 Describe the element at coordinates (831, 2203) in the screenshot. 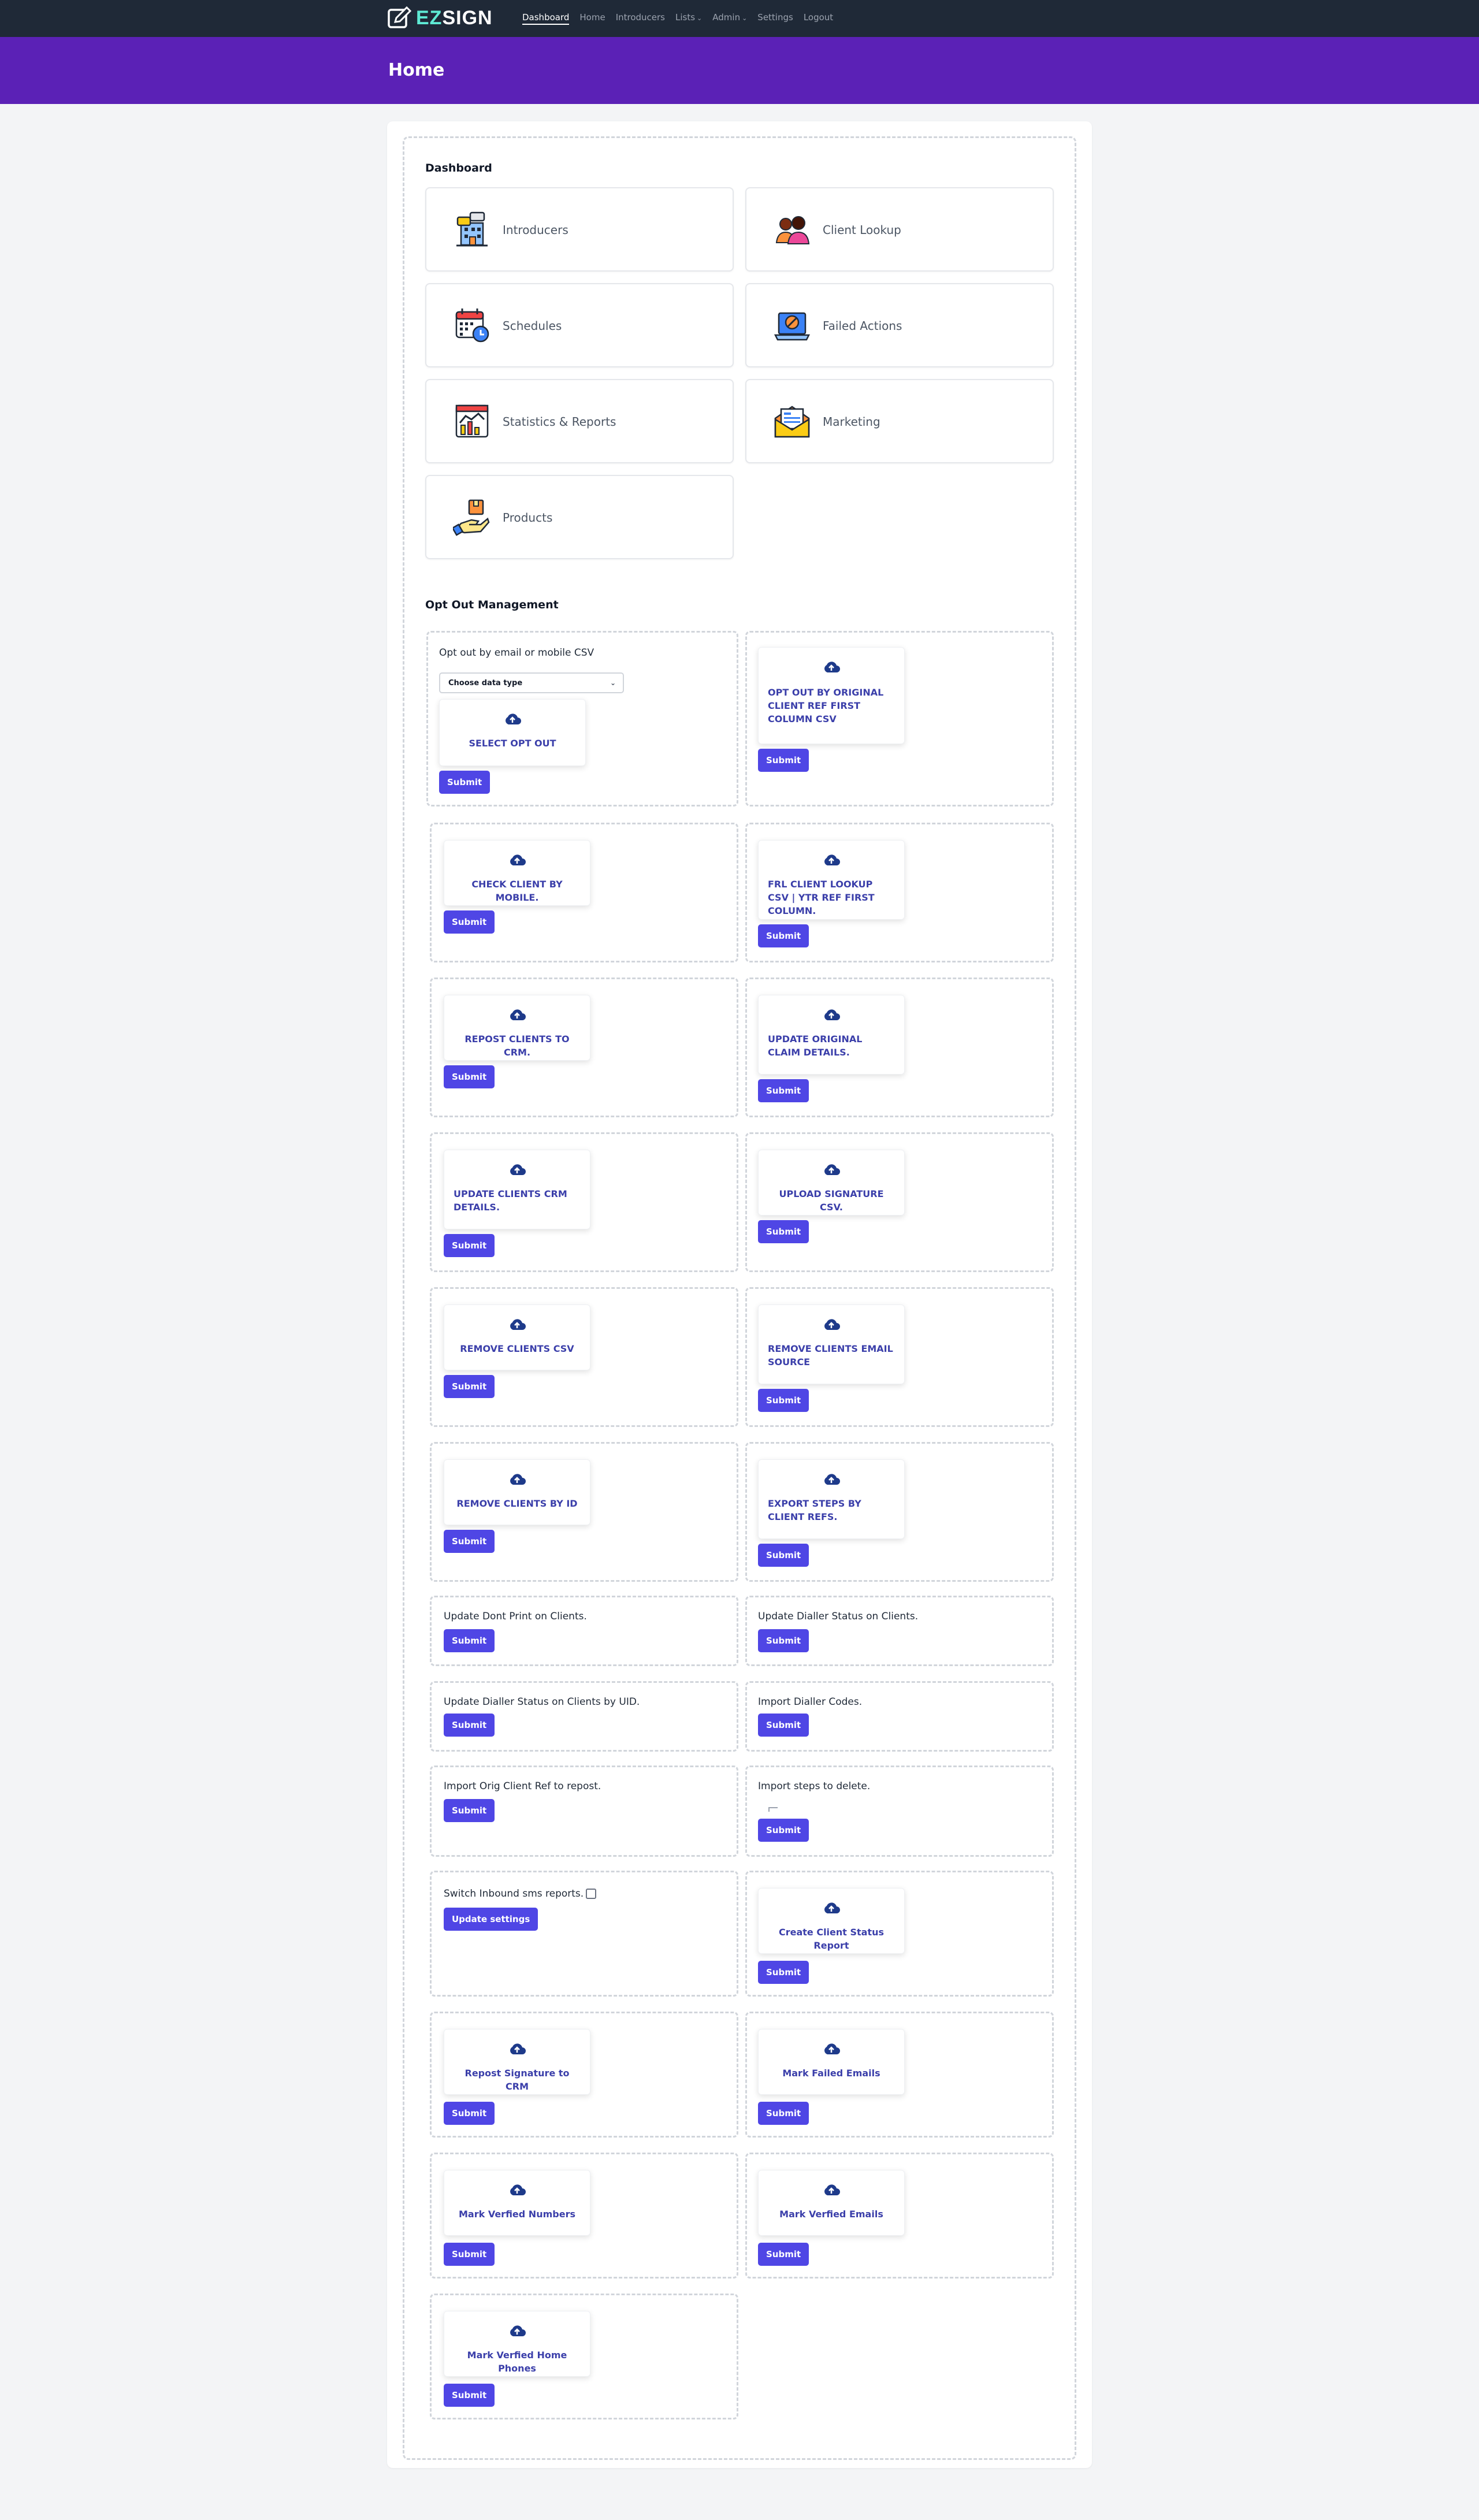

I see `upload-mark-verified-emails: Mark Verfied Emails` at that location.